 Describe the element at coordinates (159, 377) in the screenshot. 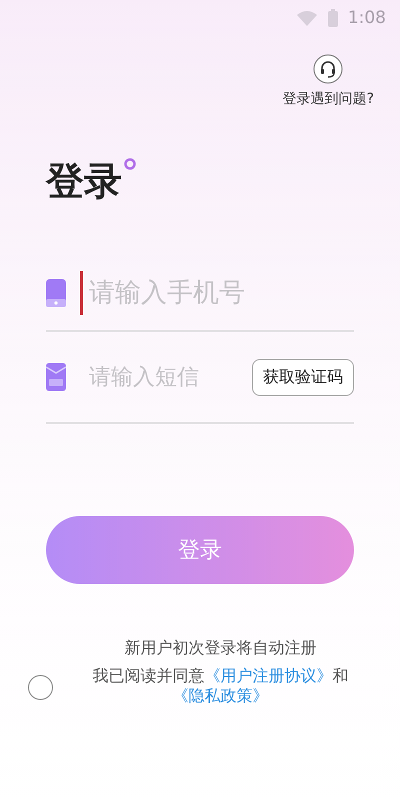

I see `code-input-field: 请输入短信` at that location.